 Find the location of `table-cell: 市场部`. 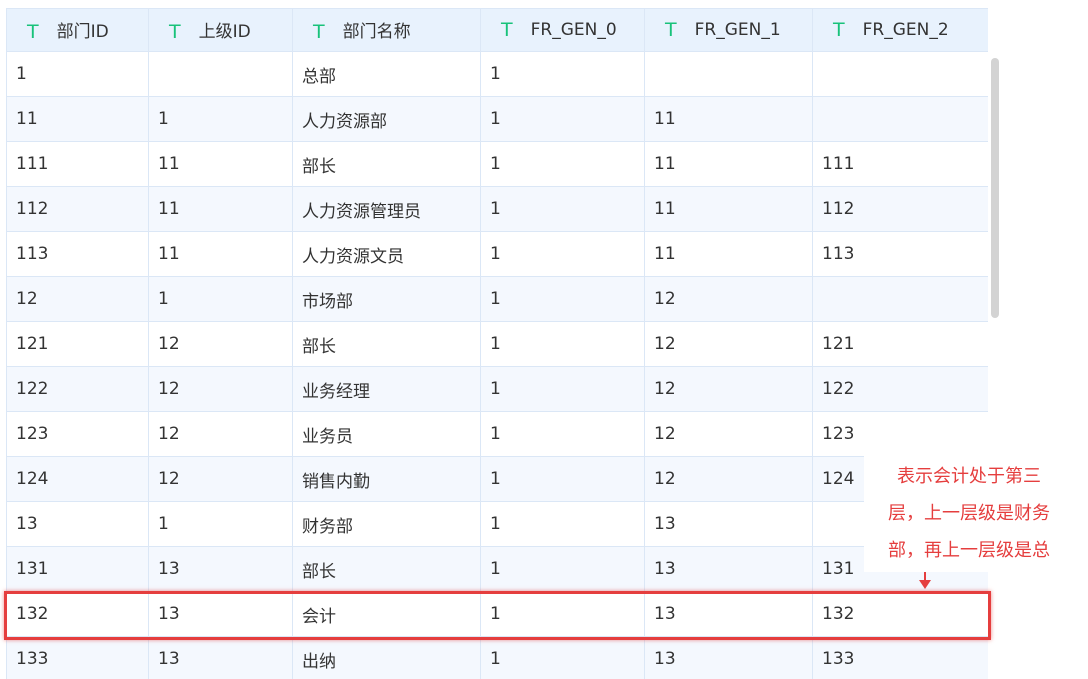

table-cell: 市场部 is located at coordinates (386, 299).